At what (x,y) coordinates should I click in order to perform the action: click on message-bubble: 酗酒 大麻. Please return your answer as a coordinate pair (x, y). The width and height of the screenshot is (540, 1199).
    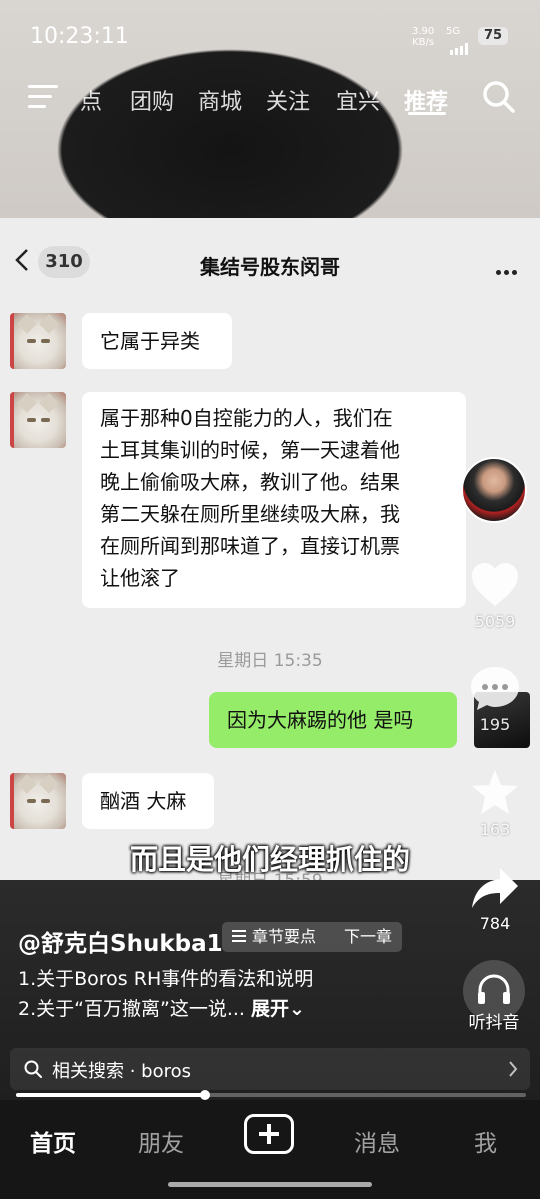
    Looking at the image, I should click on (148, 801).